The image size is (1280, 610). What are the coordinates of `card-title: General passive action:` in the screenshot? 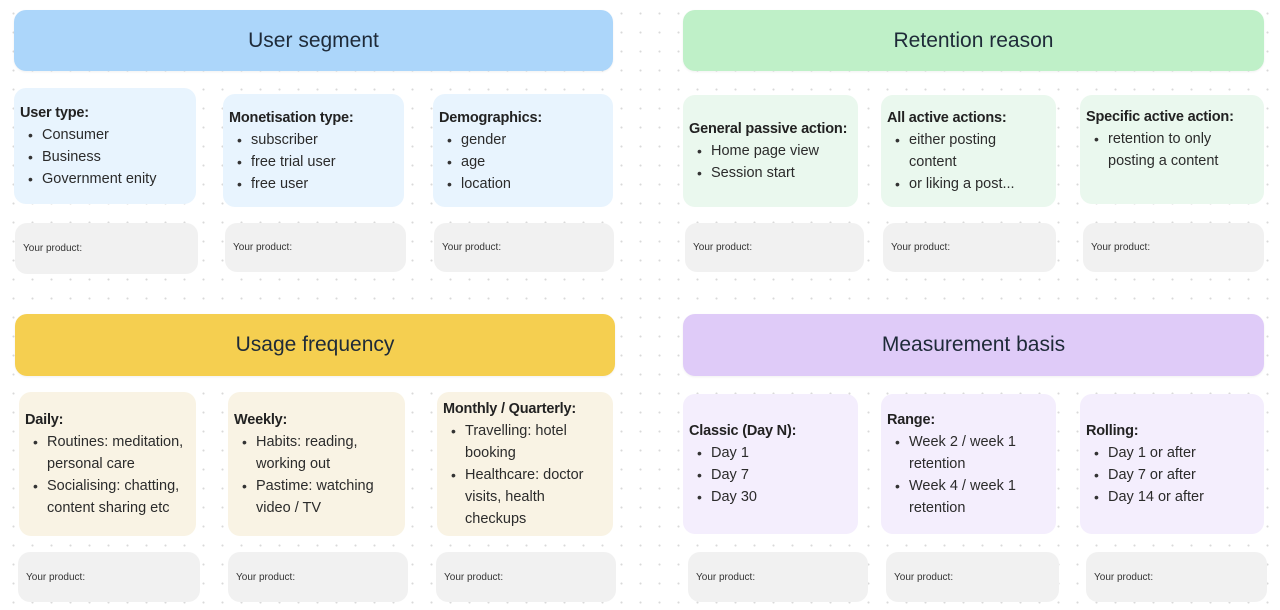 It's located at (768, 129).